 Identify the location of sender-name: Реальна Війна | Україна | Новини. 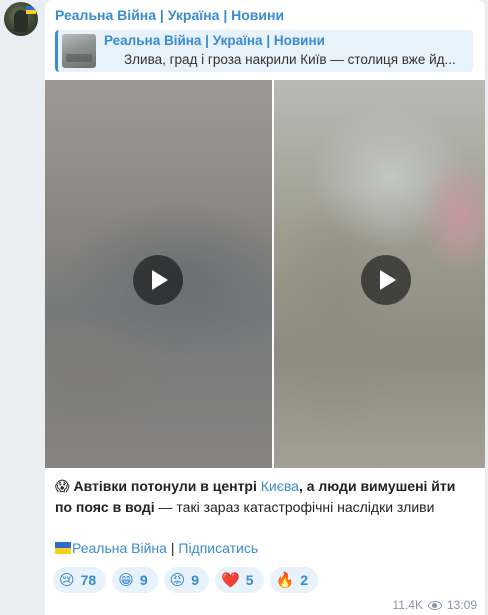
(169, 15).